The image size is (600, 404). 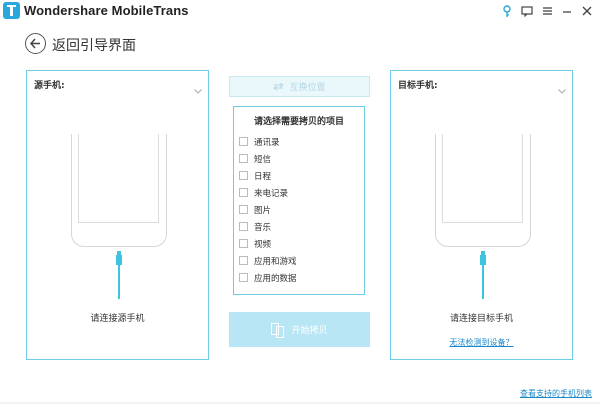 I want to click on back-button, so click(x=35, y=43).